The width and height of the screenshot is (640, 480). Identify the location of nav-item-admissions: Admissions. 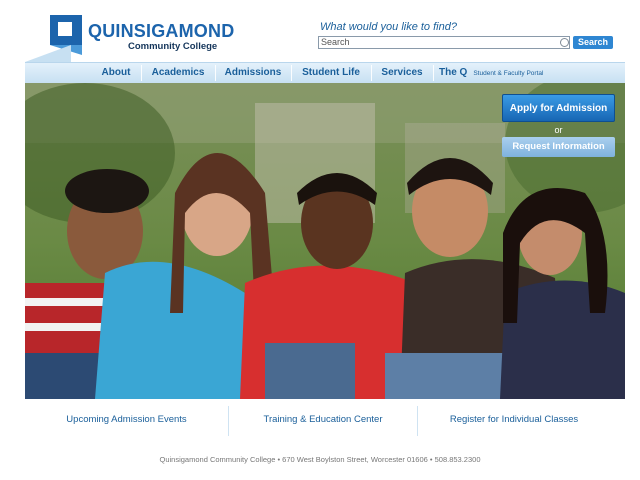
(253, 73).